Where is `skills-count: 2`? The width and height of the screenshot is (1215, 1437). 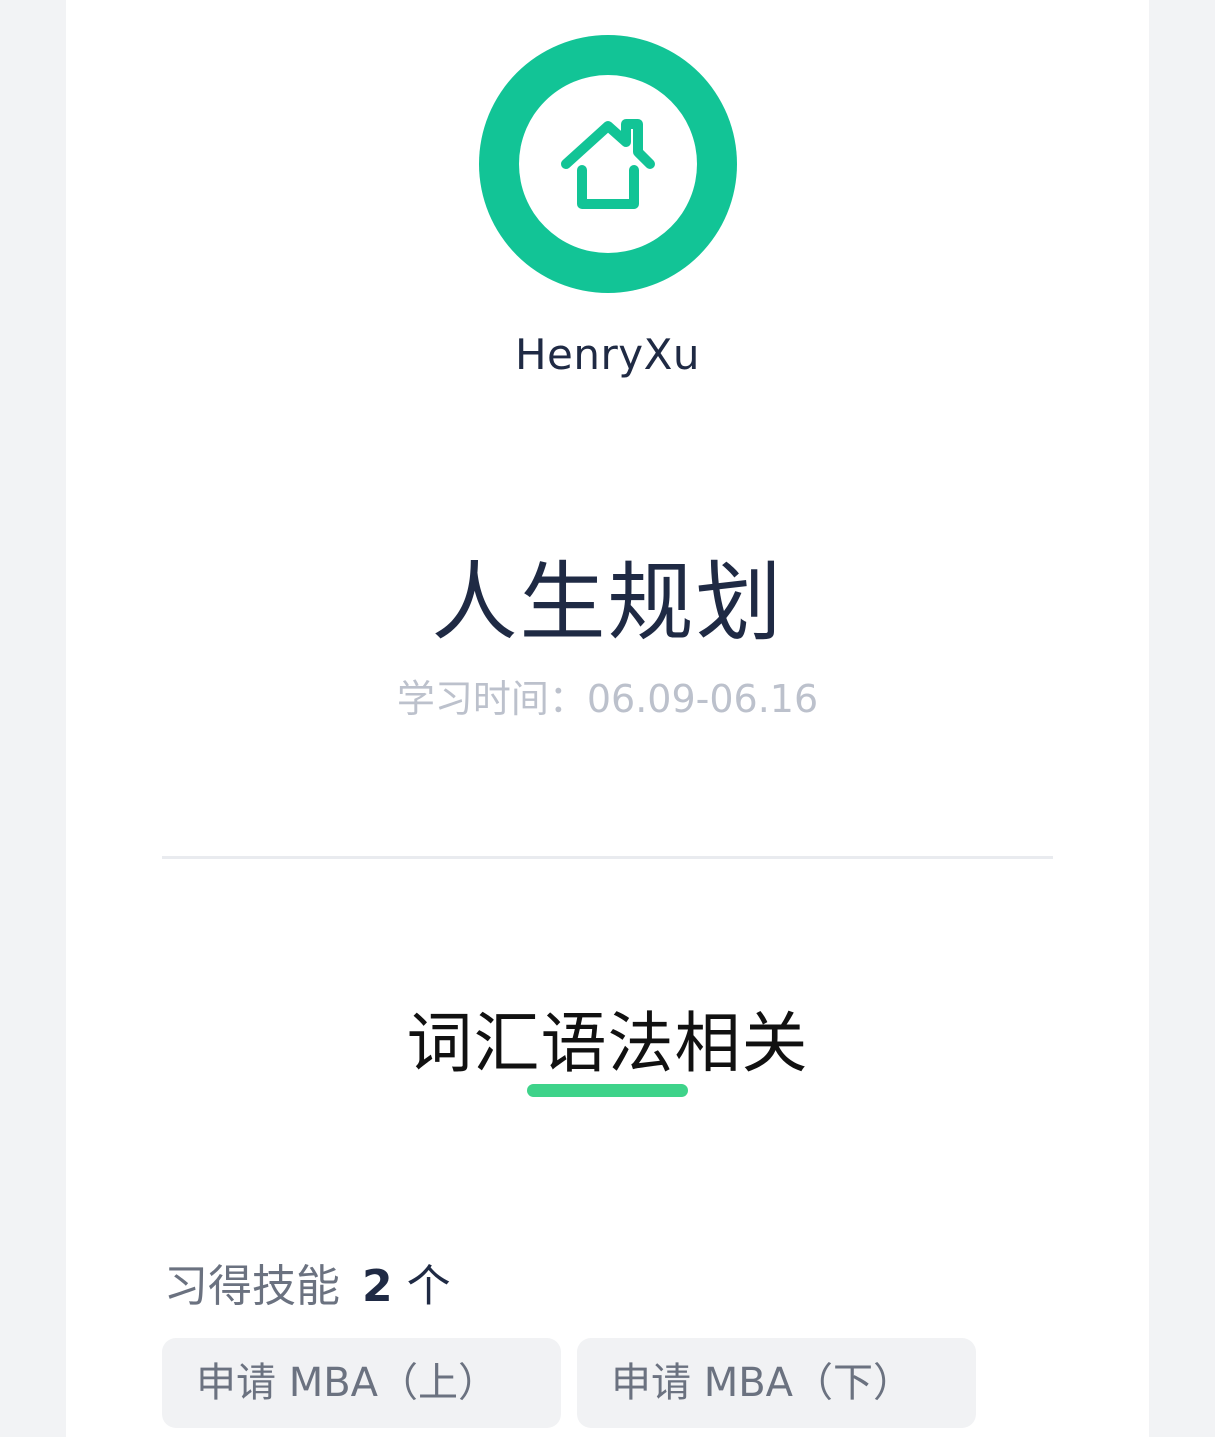
skills-count: 2 is located at coordinates (377, 1286).